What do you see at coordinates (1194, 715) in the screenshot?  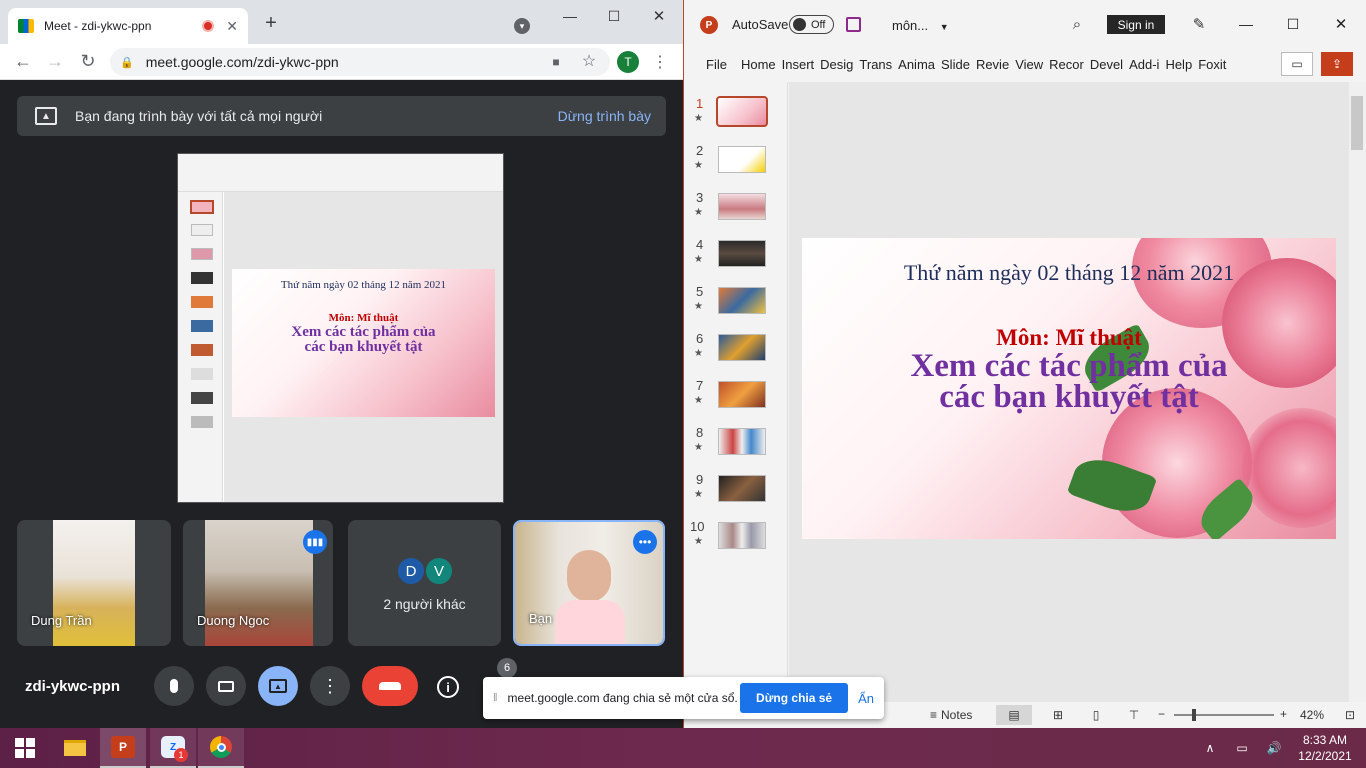 I see `zoom-slider-thumb` at bounding box center [1194, 715].